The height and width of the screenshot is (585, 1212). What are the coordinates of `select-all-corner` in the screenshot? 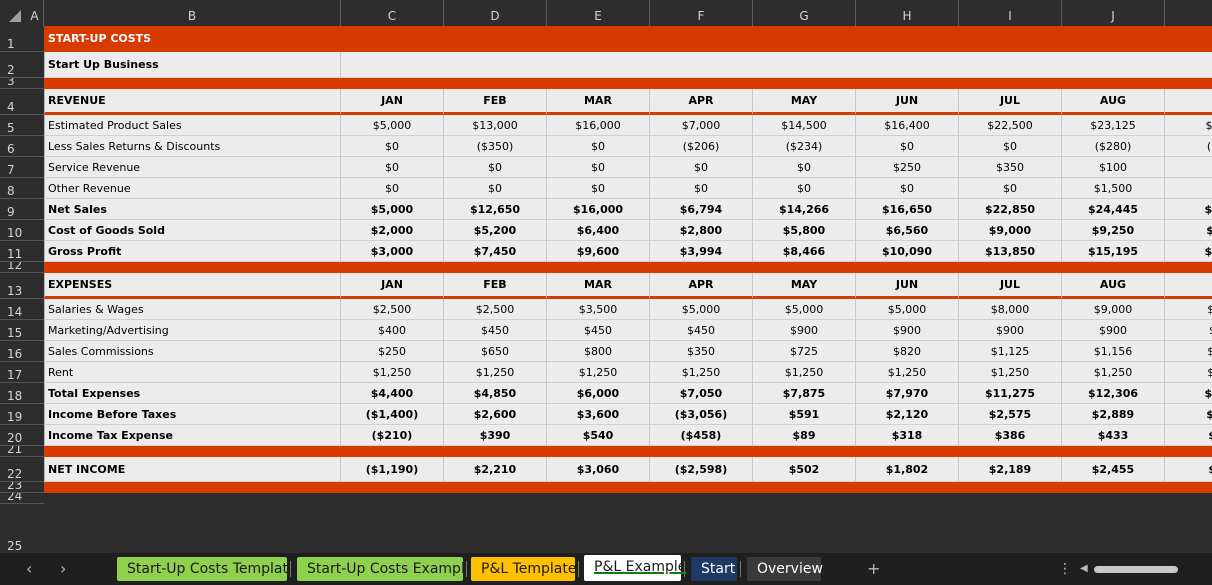 It's located at (13, 13).